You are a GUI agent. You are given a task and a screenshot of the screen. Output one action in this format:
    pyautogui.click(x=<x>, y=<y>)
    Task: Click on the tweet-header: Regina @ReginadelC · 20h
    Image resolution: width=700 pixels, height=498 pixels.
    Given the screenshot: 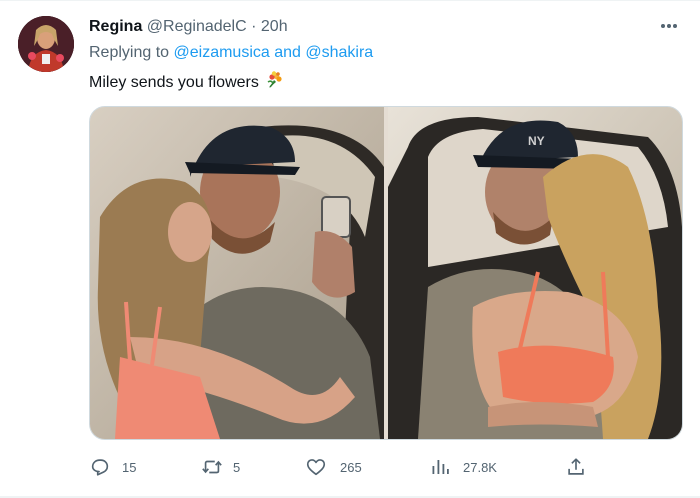 What is the action you would take?
    pyautogui.click(x=188, y=27)
    